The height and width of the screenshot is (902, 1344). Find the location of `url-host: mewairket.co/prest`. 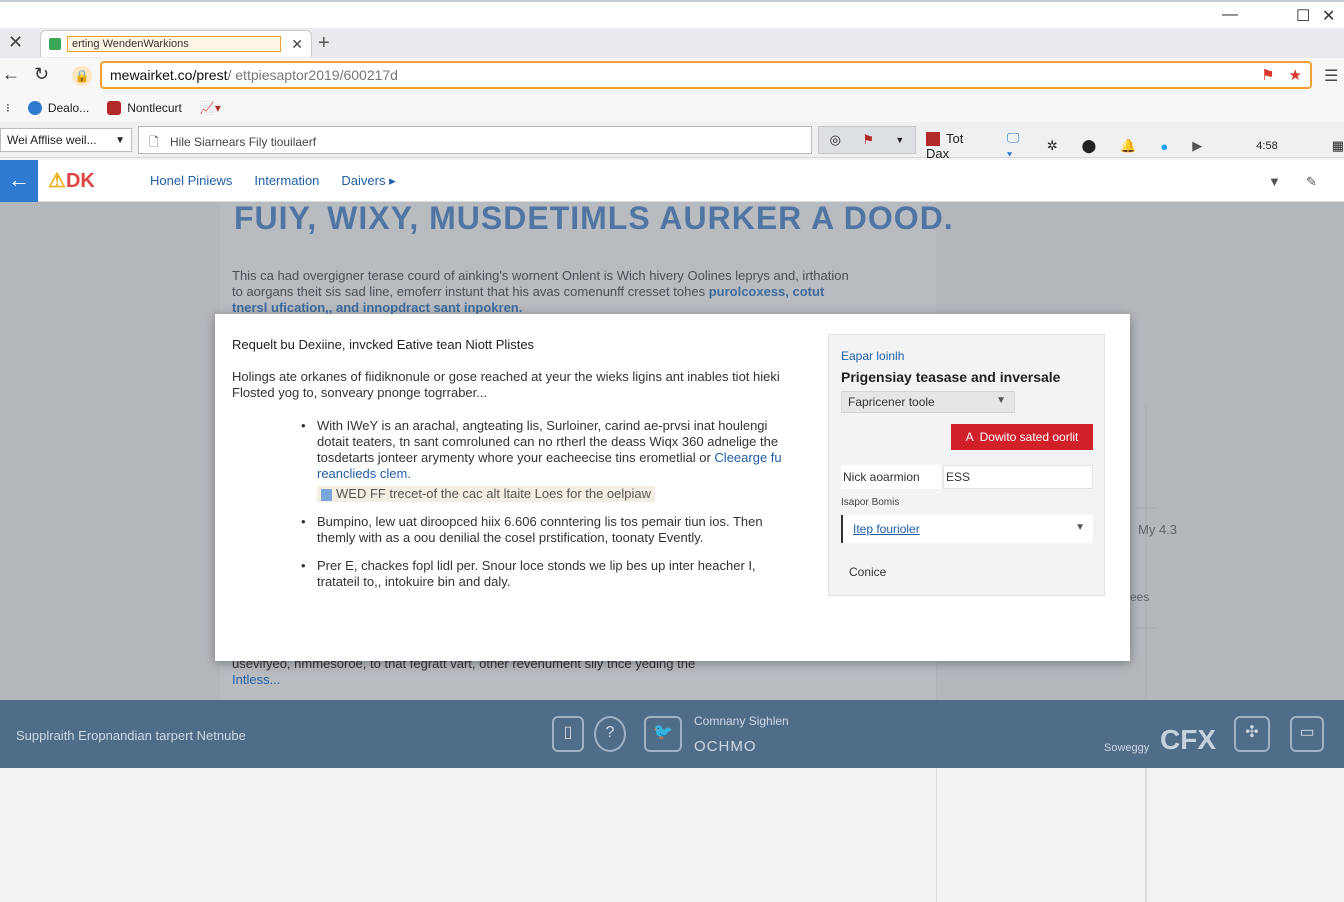

url-host: mewairket.co/prest is located at coordinates (169, 75).